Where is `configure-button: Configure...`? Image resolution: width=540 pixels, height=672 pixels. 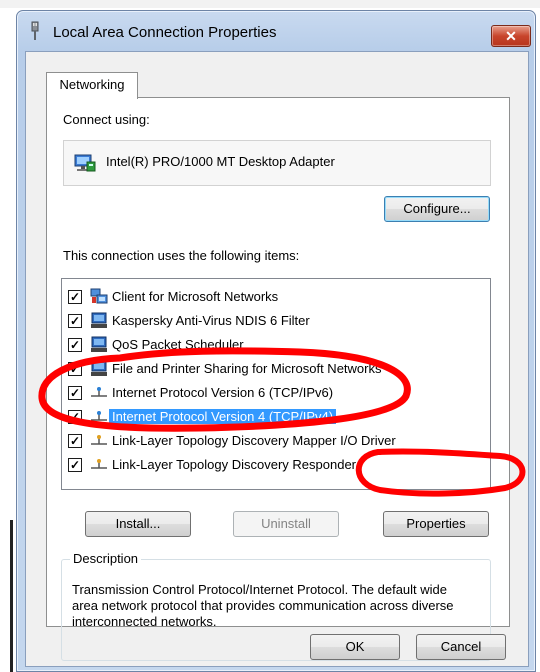
configure-button: Configure... is located at coordinates (437, 209).